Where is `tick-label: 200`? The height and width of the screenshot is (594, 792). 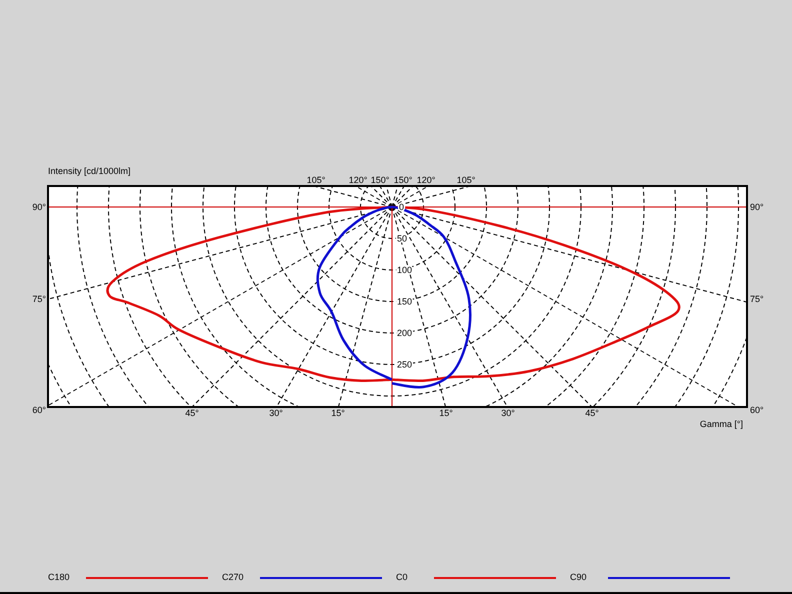 tick-label: 200 is located at coordinates (404, 333).